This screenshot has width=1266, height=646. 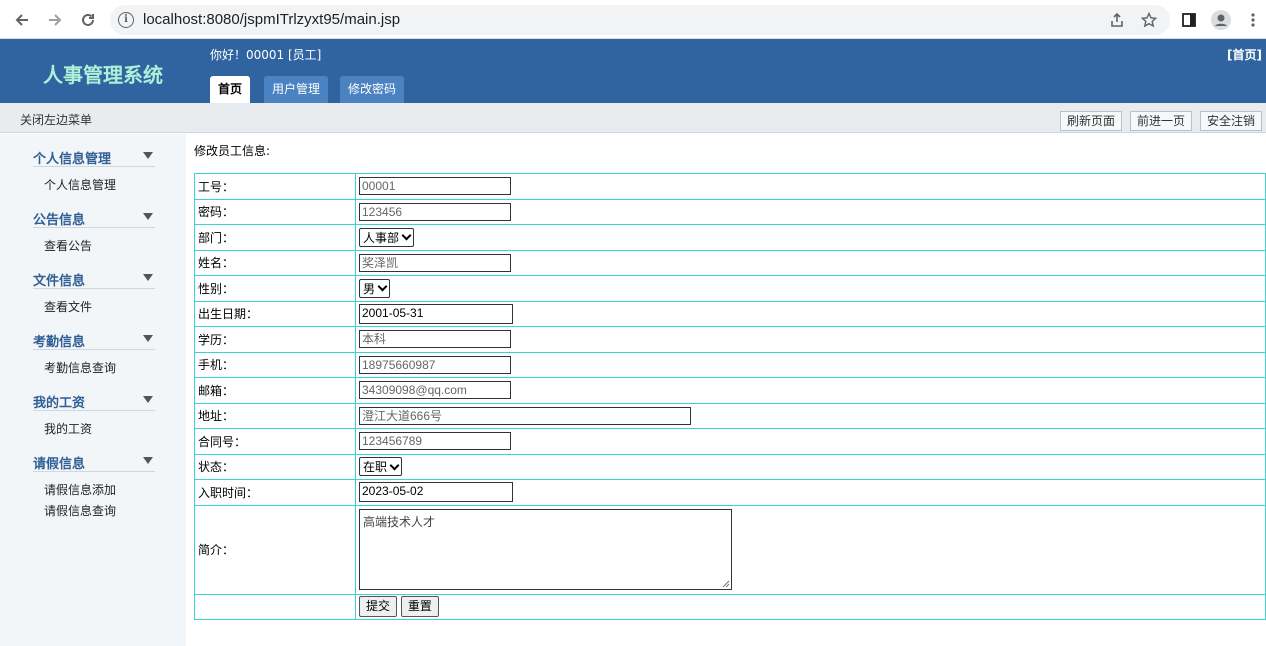 I want to click on sidebar-item-leave-add: 请假信息添加, so click(x=80, y=489).